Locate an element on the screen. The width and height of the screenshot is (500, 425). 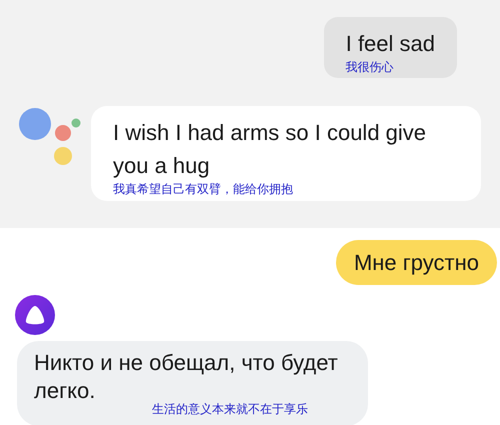
message-text: I feel sad is located at coordinates (390, 44).